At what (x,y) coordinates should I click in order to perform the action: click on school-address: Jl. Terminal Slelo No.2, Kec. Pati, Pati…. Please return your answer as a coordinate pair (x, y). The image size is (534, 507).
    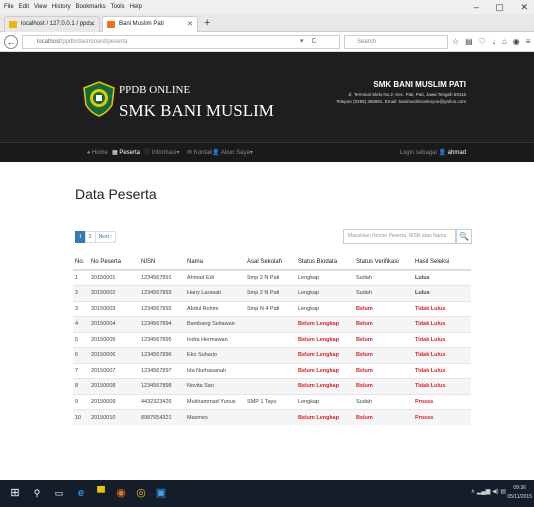
    Looking at the image, I should click on (407, 94).